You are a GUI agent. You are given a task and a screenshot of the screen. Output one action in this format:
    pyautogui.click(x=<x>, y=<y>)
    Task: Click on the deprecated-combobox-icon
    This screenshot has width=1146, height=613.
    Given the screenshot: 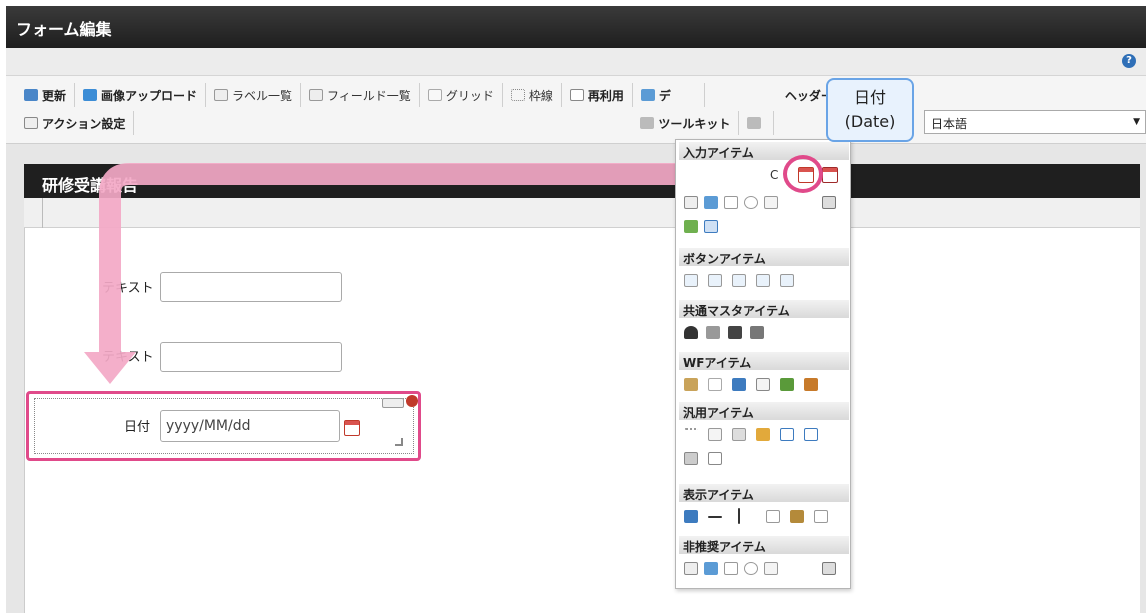 What is the action you would take?
    pyautogui.click(x=691, y=568)
    